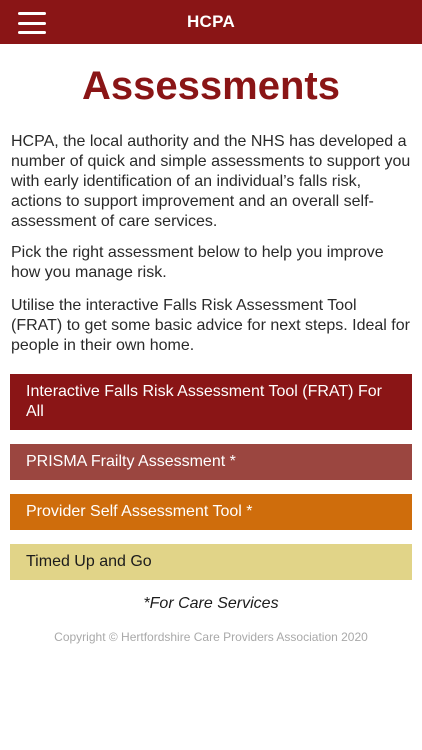 This screenshot has width=422, height=750. What do you see at coordinates (211, 86) in the screenshot?
I see `page-title: Assessments` at bounding box center [211, 86].